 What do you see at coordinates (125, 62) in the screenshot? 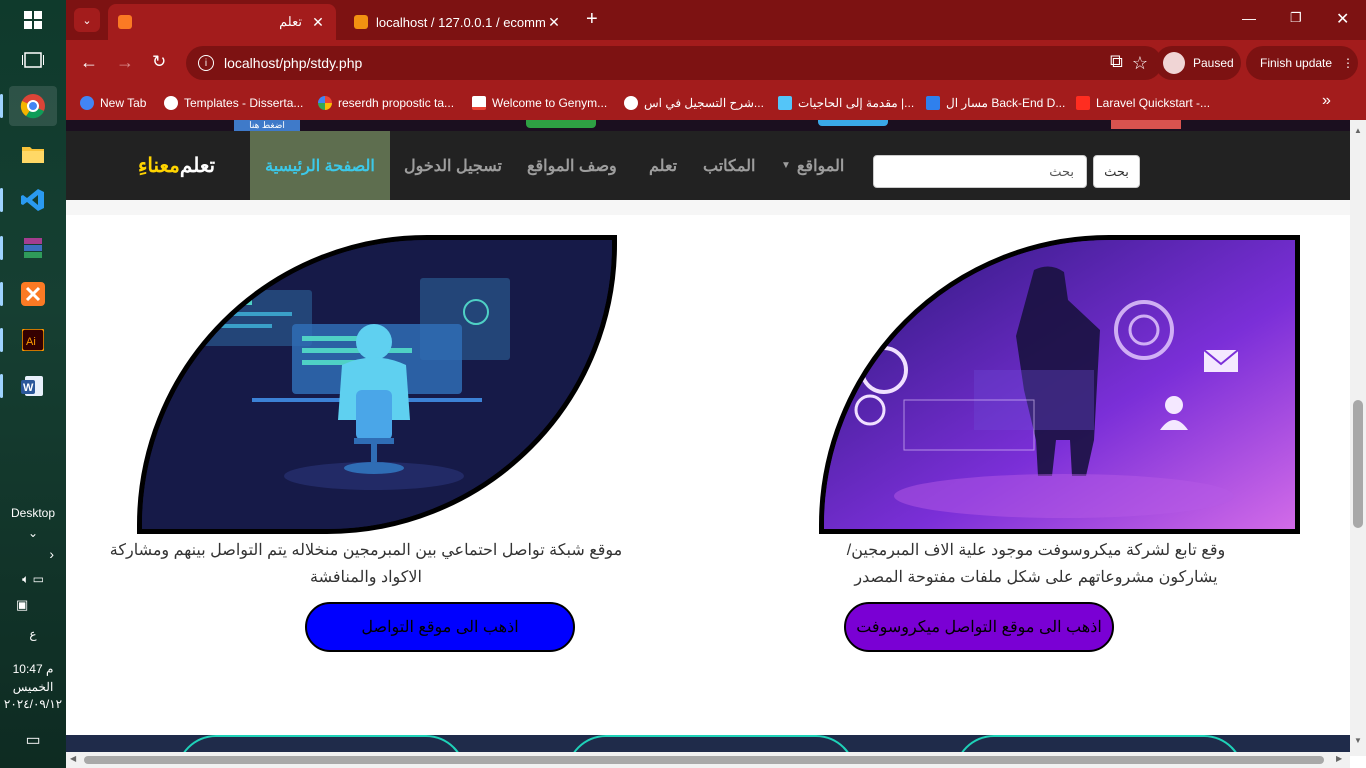
I see `forward-icon: →` at bounding box center [125, 62].